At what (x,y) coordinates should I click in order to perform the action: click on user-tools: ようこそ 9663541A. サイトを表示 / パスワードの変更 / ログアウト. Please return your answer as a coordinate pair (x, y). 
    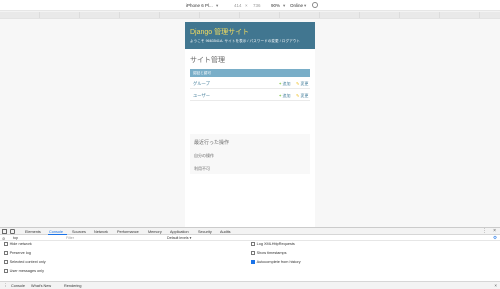
    Looking at the image, I should click on (245, 41).